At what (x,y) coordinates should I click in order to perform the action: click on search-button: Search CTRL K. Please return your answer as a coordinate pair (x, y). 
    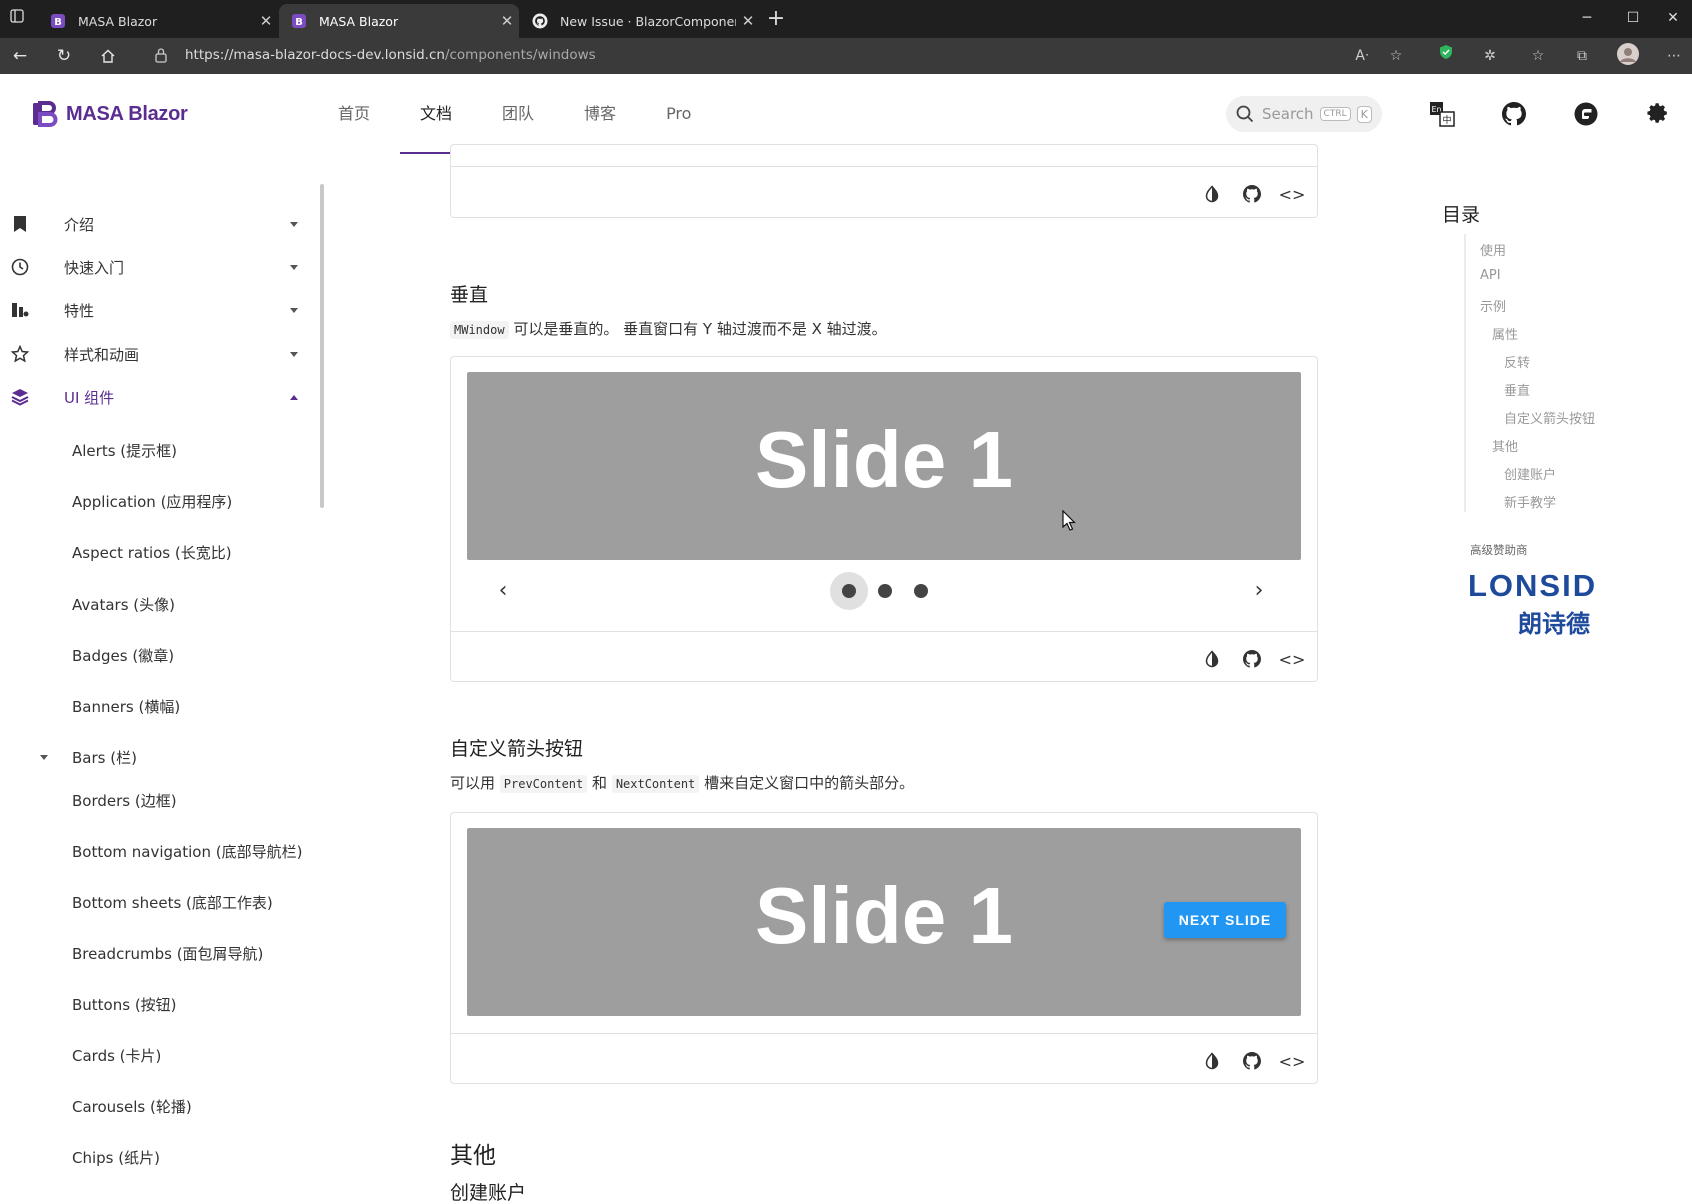
    Looking at the image, I should click on (1304, 114).